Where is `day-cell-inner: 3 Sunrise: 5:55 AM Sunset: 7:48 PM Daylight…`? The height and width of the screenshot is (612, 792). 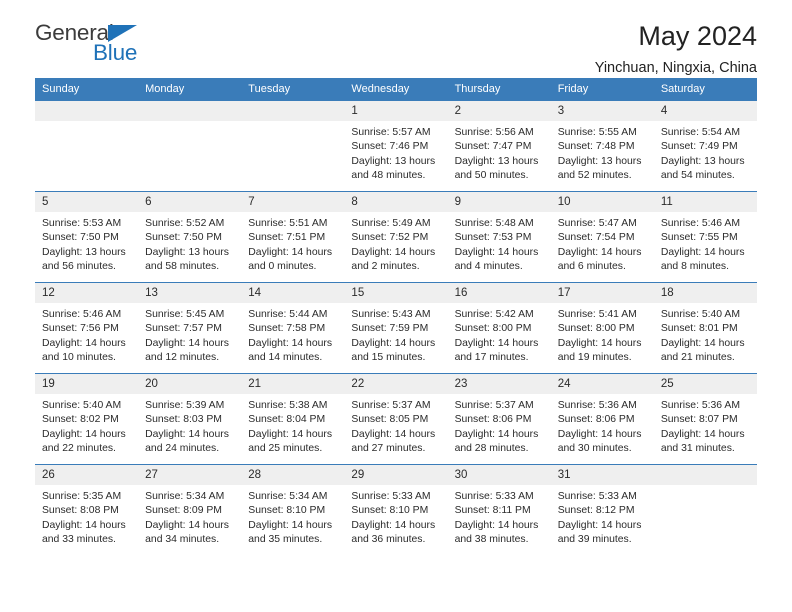
day-cell-inner: 3 Sunrise: 5:55 AM Sunset: 7:48 PM Daylight… is located at coordinates (602, 146).